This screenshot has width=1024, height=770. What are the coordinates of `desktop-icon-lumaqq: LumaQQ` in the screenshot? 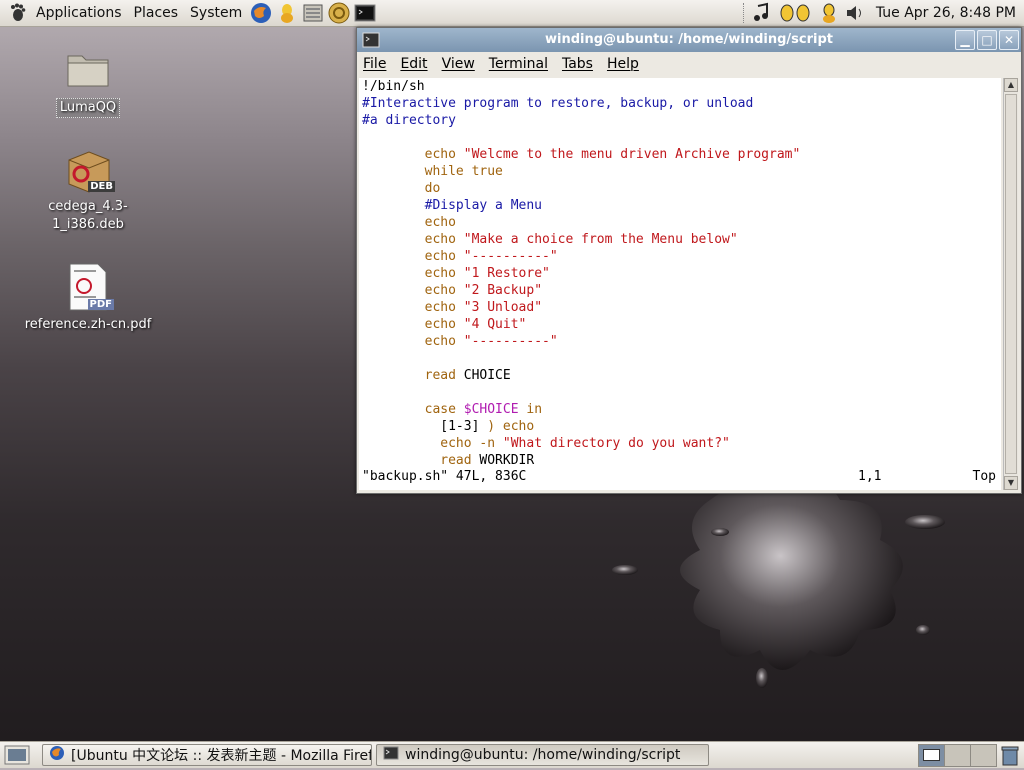 It's located at (88, 83).